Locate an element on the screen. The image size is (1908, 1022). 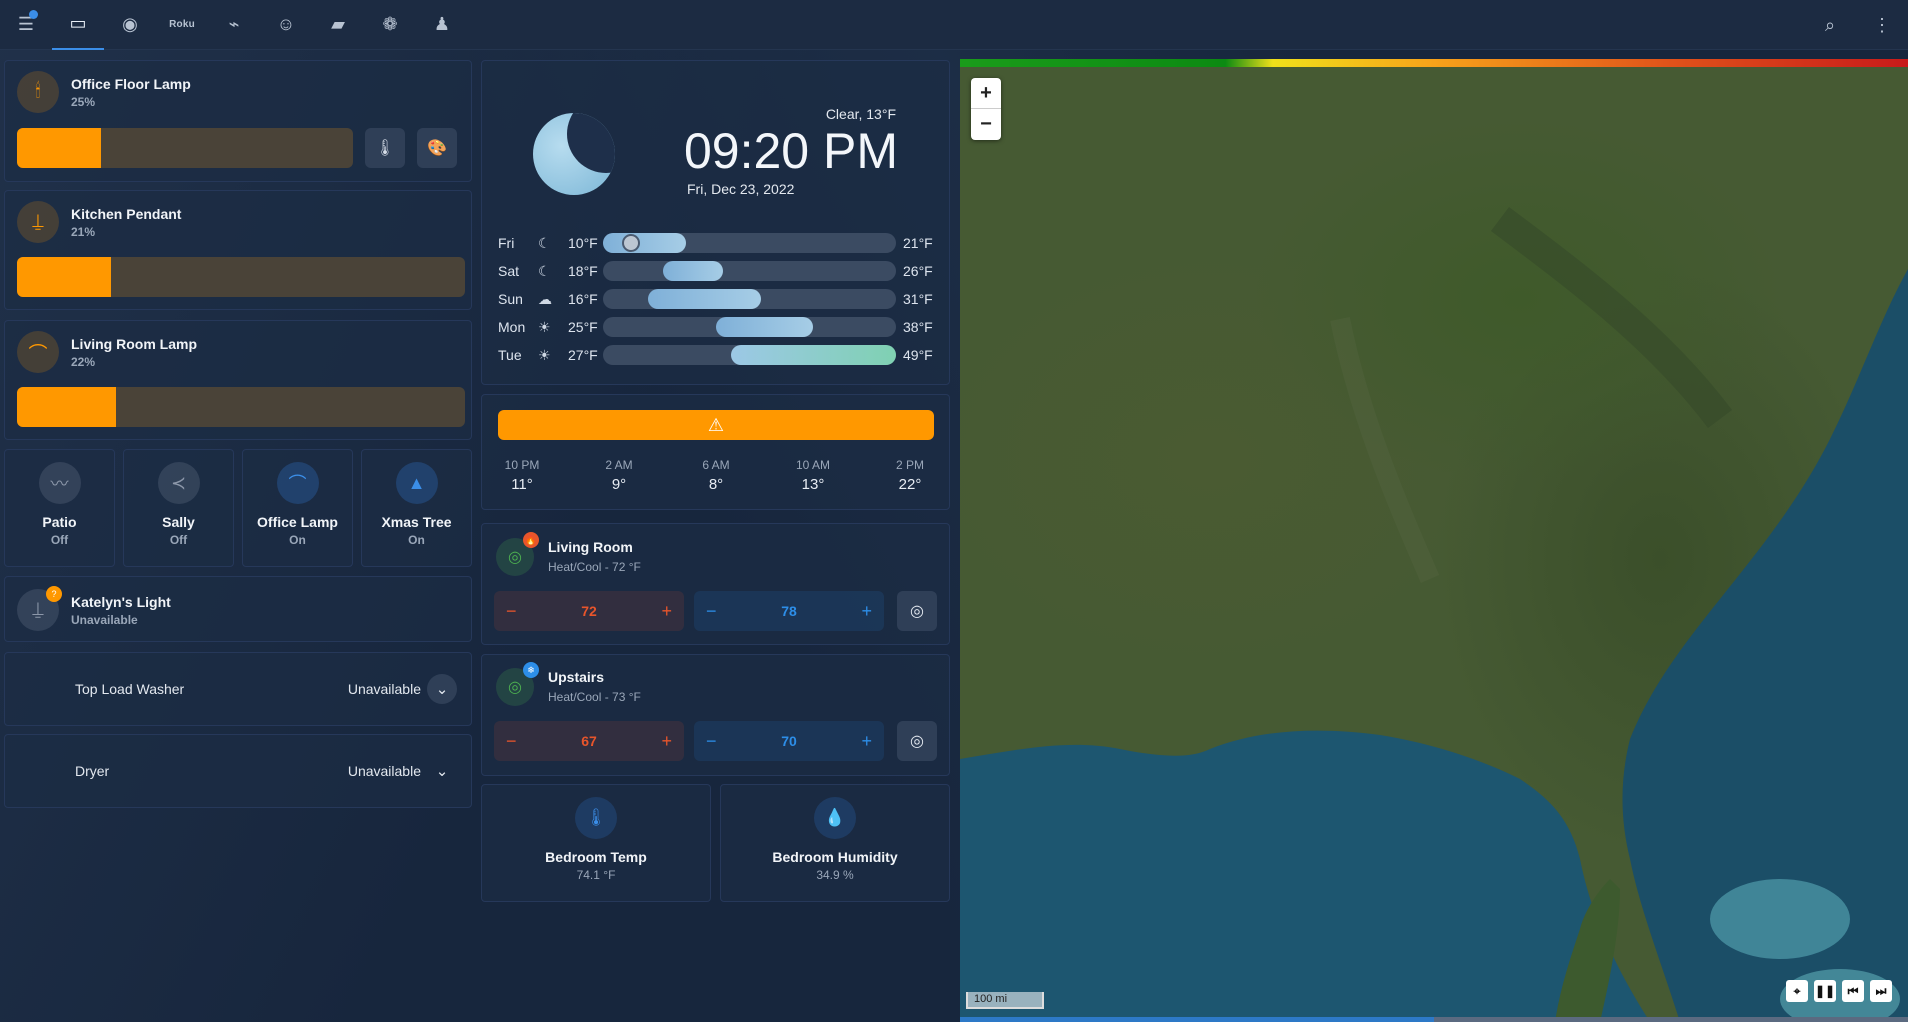
car-icon: ▰ is located at coordinates (338, 25).